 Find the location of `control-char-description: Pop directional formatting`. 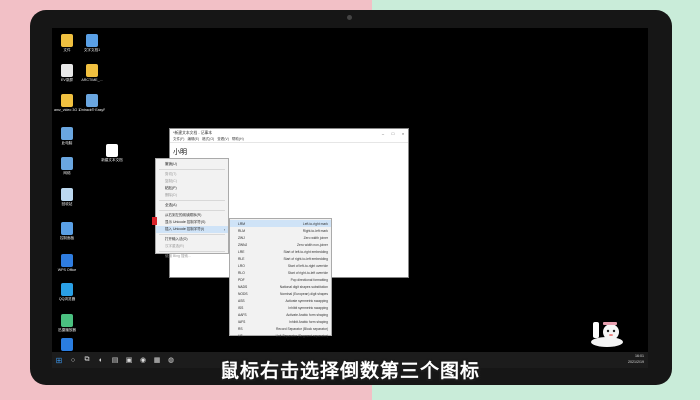

control-char-description: Pop directional formatting is located at coordinates (309, 279).